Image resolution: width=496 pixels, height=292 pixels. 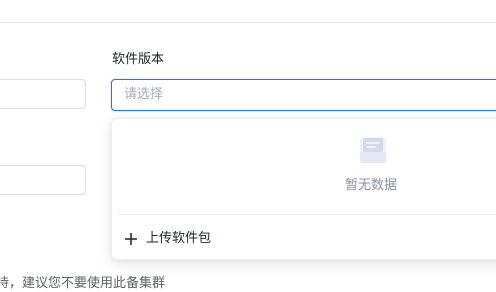 I want to click on select-placeholder: 请选择, so click(x=144, y=94).